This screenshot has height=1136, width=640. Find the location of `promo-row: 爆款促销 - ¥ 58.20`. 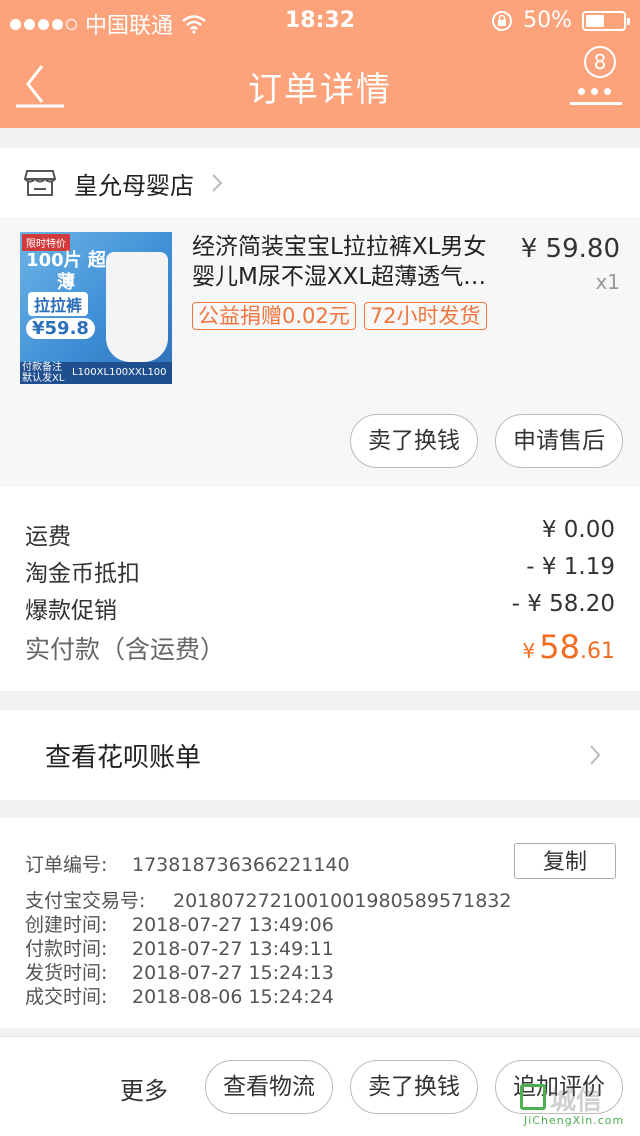

promo-row: 爆款促销 - ¥ 58.20 is located at coordinates (320, 608).